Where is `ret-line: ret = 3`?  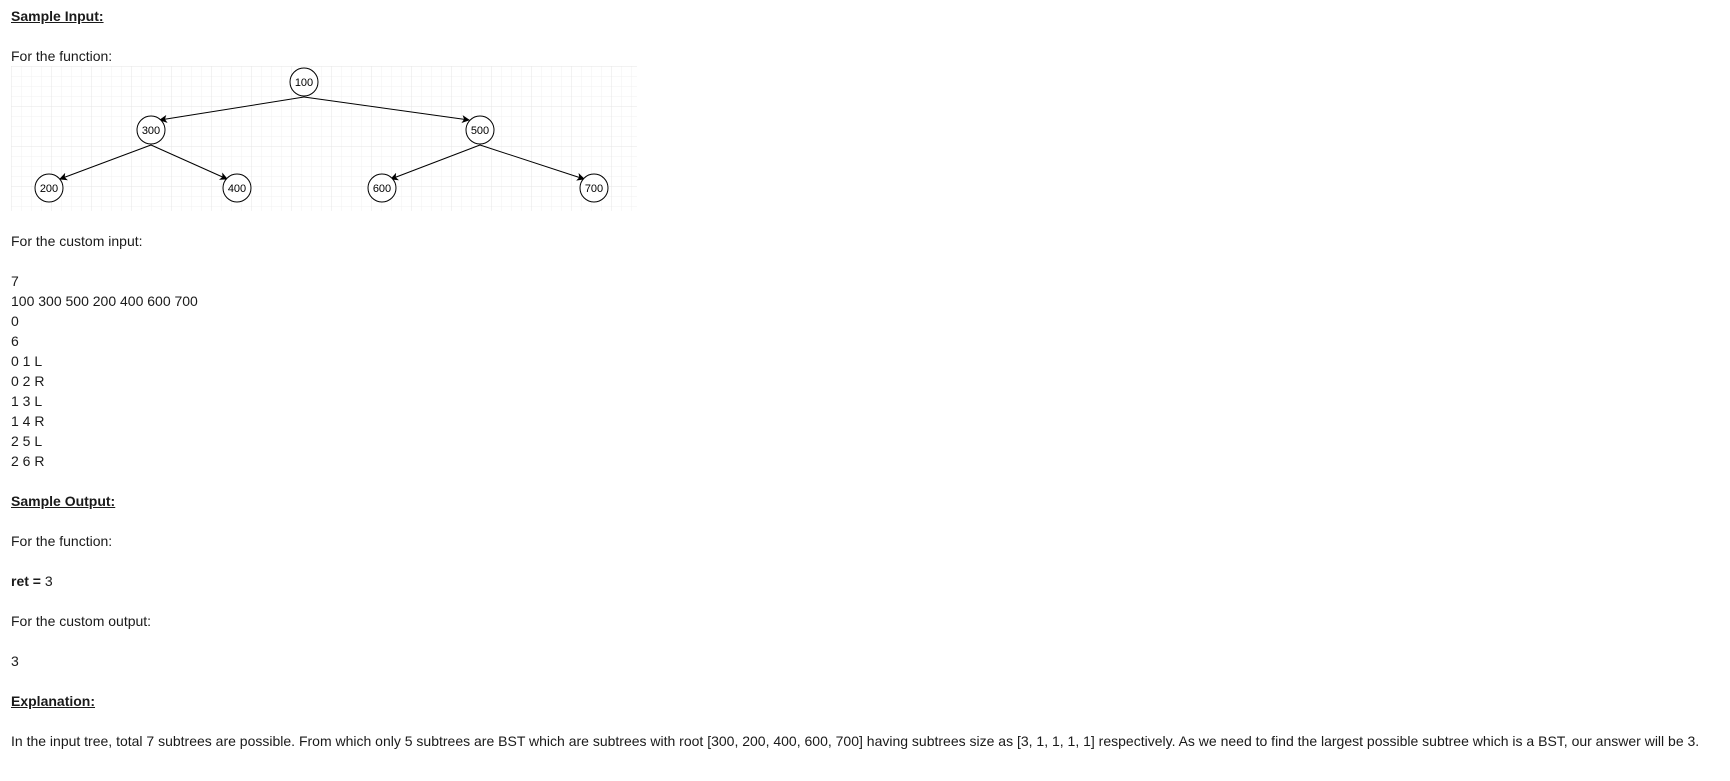 ret-line: ret = 3 is located at coordinates (32, 581).